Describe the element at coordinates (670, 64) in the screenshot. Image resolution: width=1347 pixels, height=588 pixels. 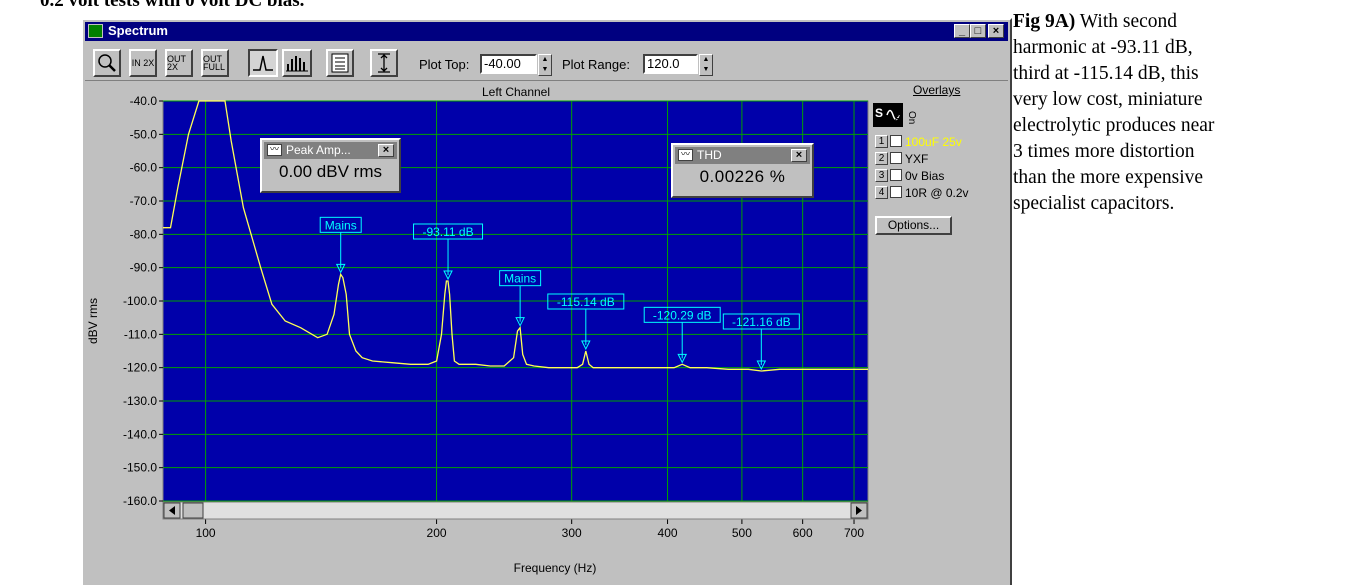
I see `plot-range-input: 120.0` at that location.